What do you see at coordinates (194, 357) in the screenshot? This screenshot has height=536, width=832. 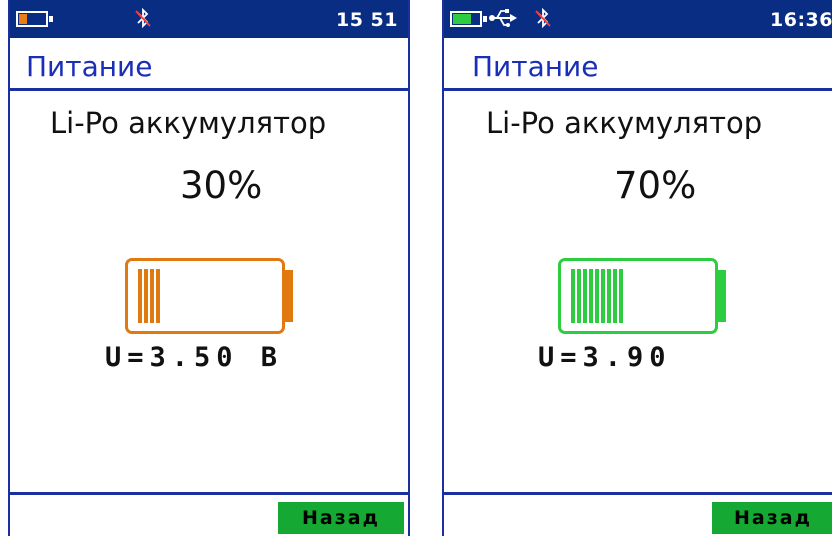 I see `voltage-readout: U=3.50 В` at bounding box center [194, 357].